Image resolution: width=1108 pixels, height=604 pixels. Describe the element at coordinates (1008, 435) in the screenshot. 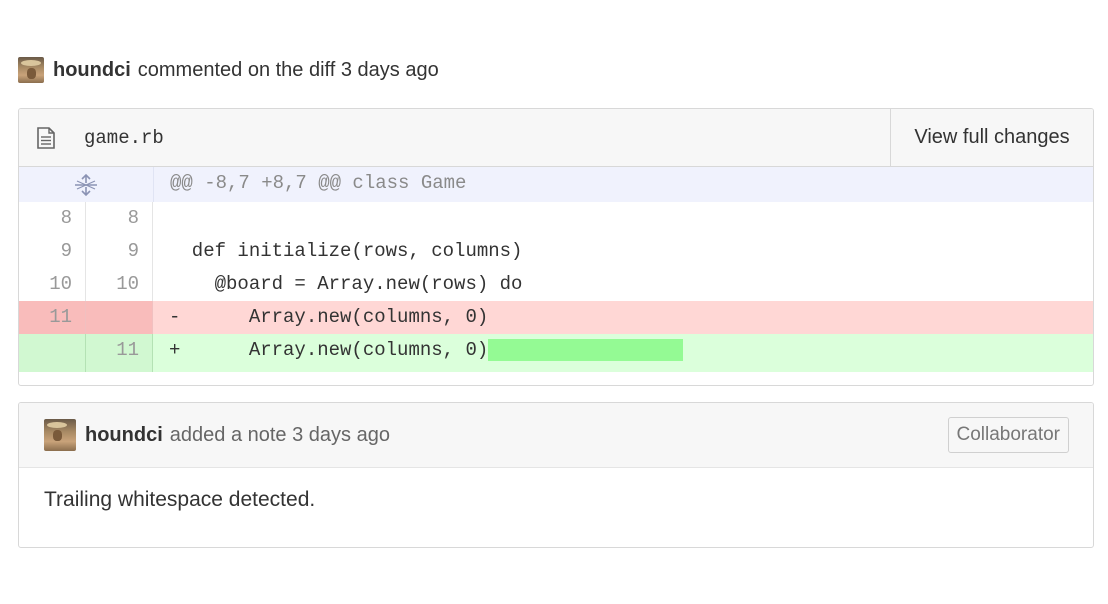

I see `collaborator-badge: Collaborator` at that location.